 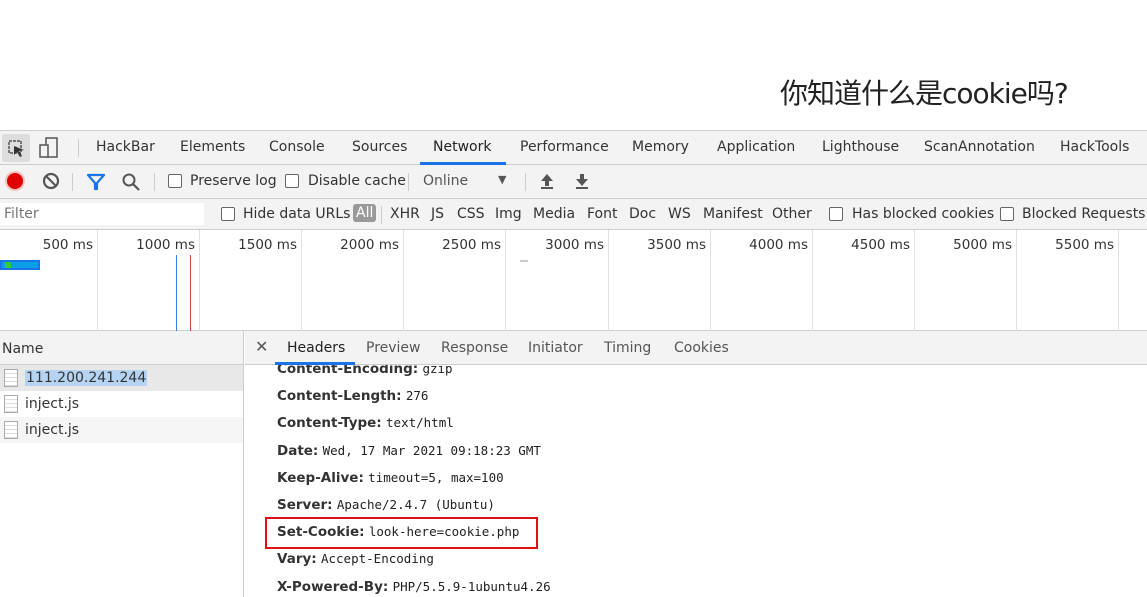 I want to click on detail-tab-response: Response, so click(x=474, y=348).